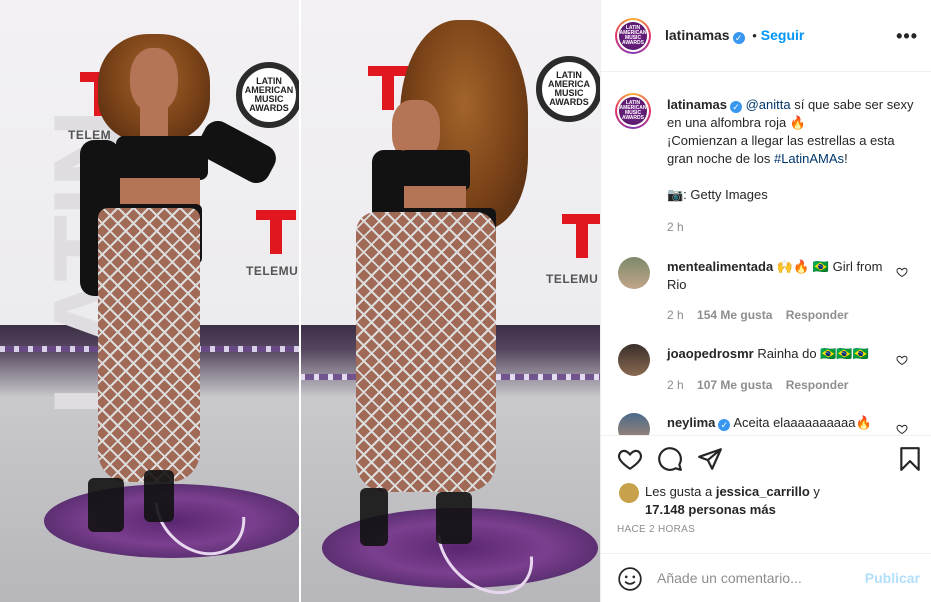 The image size is (931, 602). I want to click on liker-avatar, so click(629, 493).